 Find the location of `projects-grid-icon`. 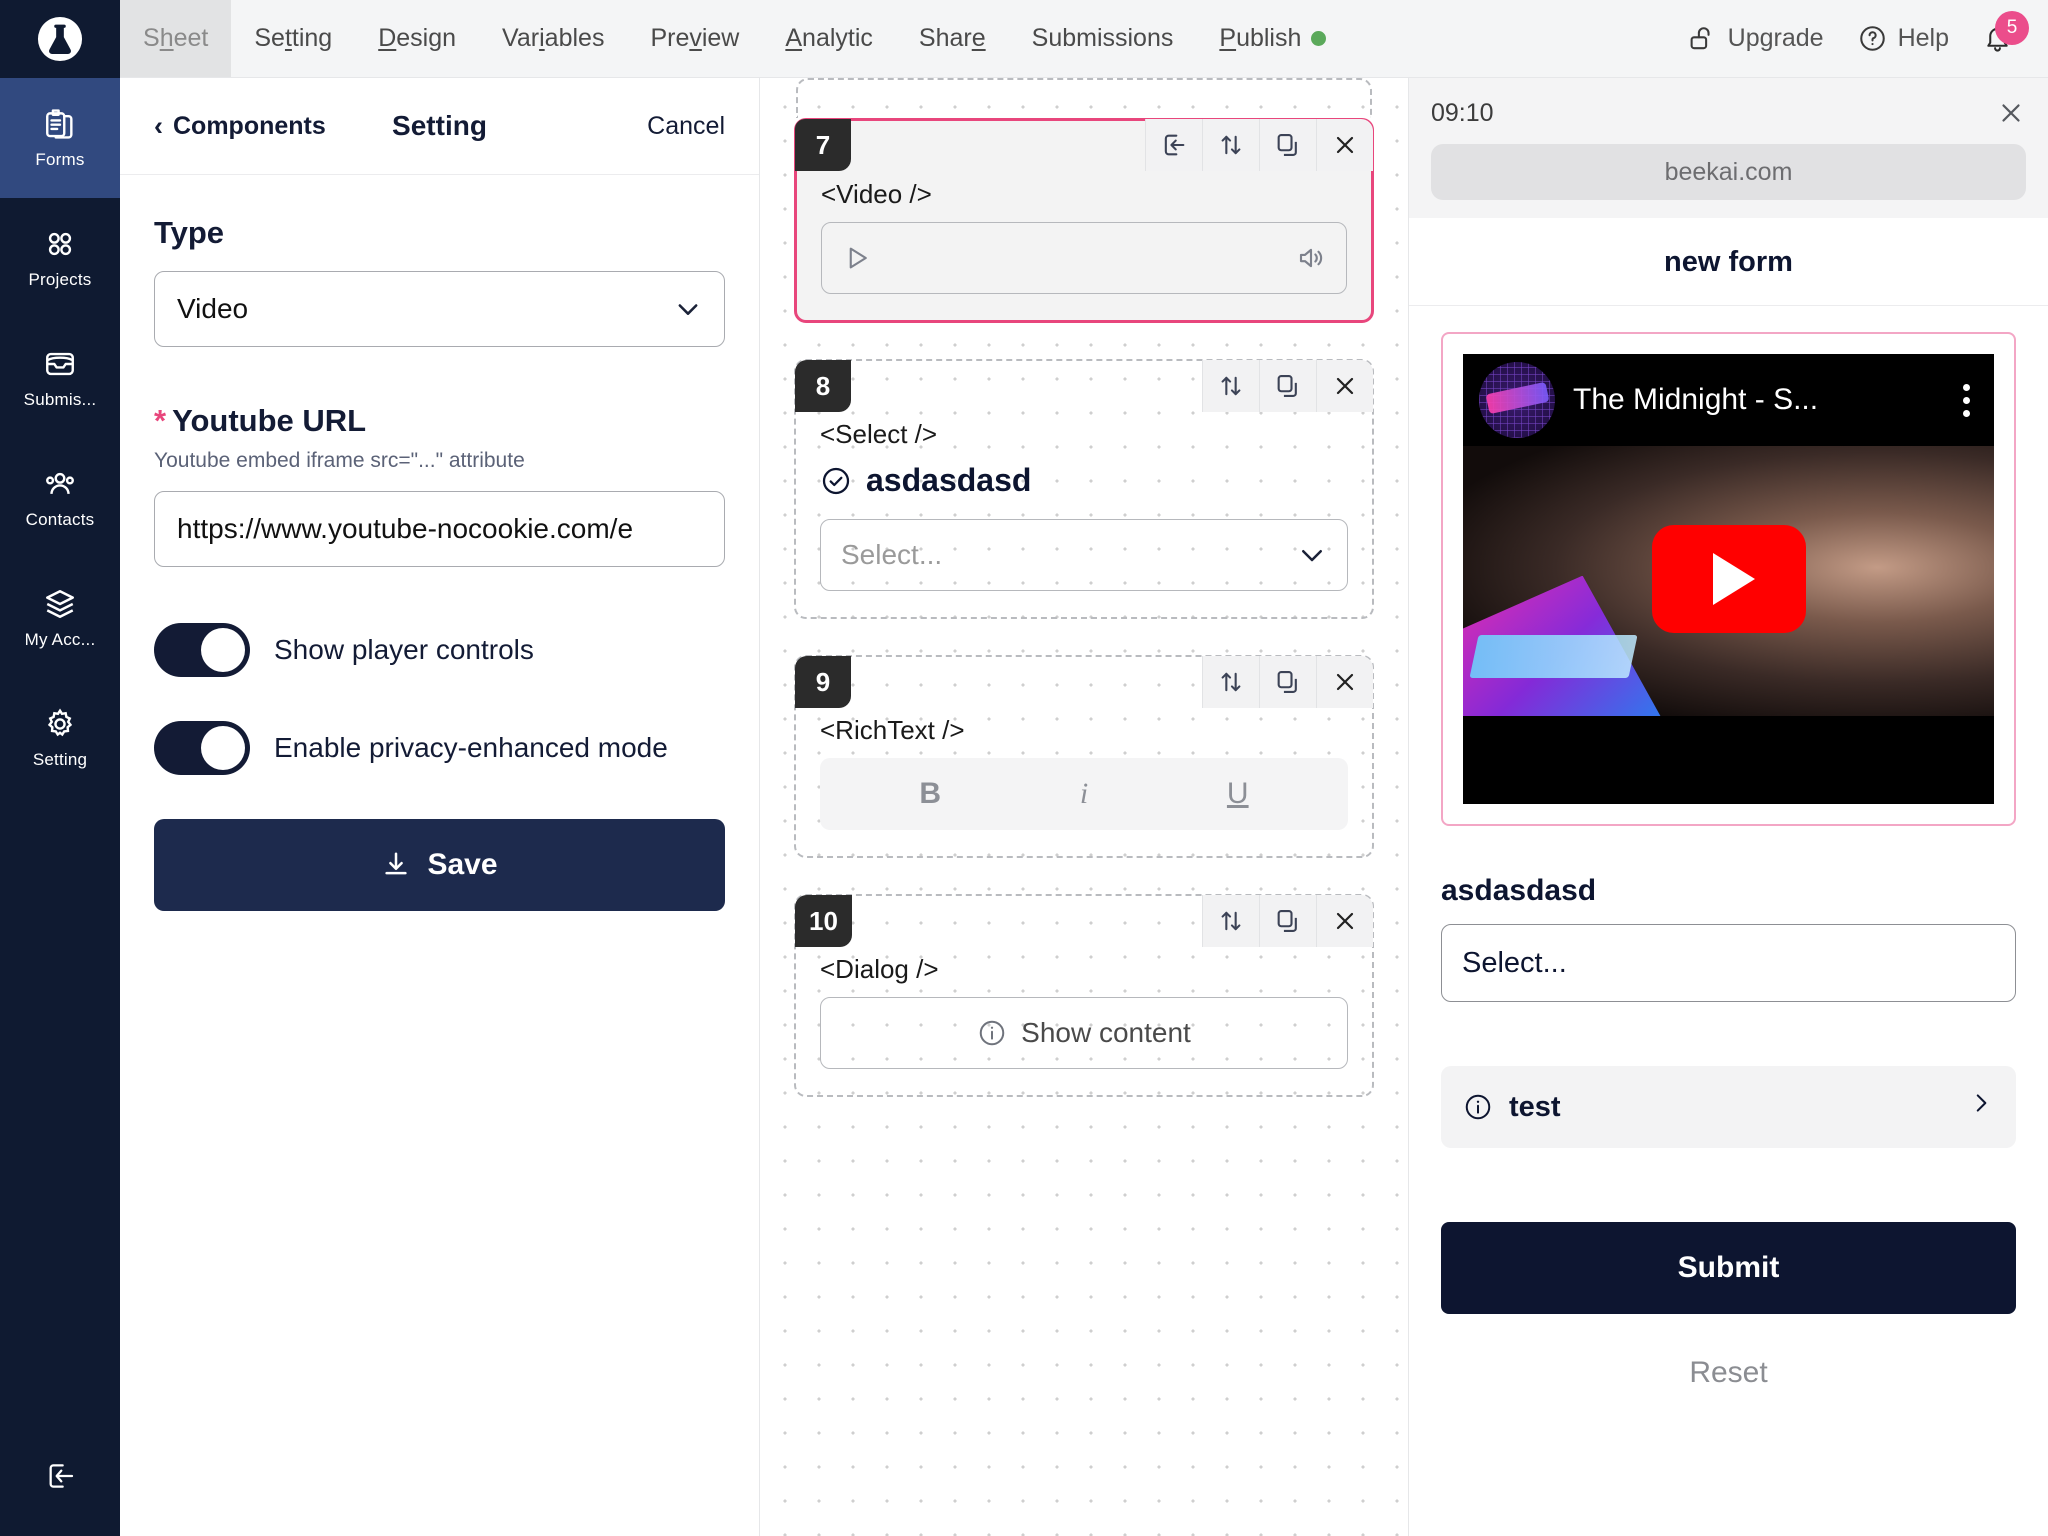

projects-grid-icon is located at coordinates (60, 243).